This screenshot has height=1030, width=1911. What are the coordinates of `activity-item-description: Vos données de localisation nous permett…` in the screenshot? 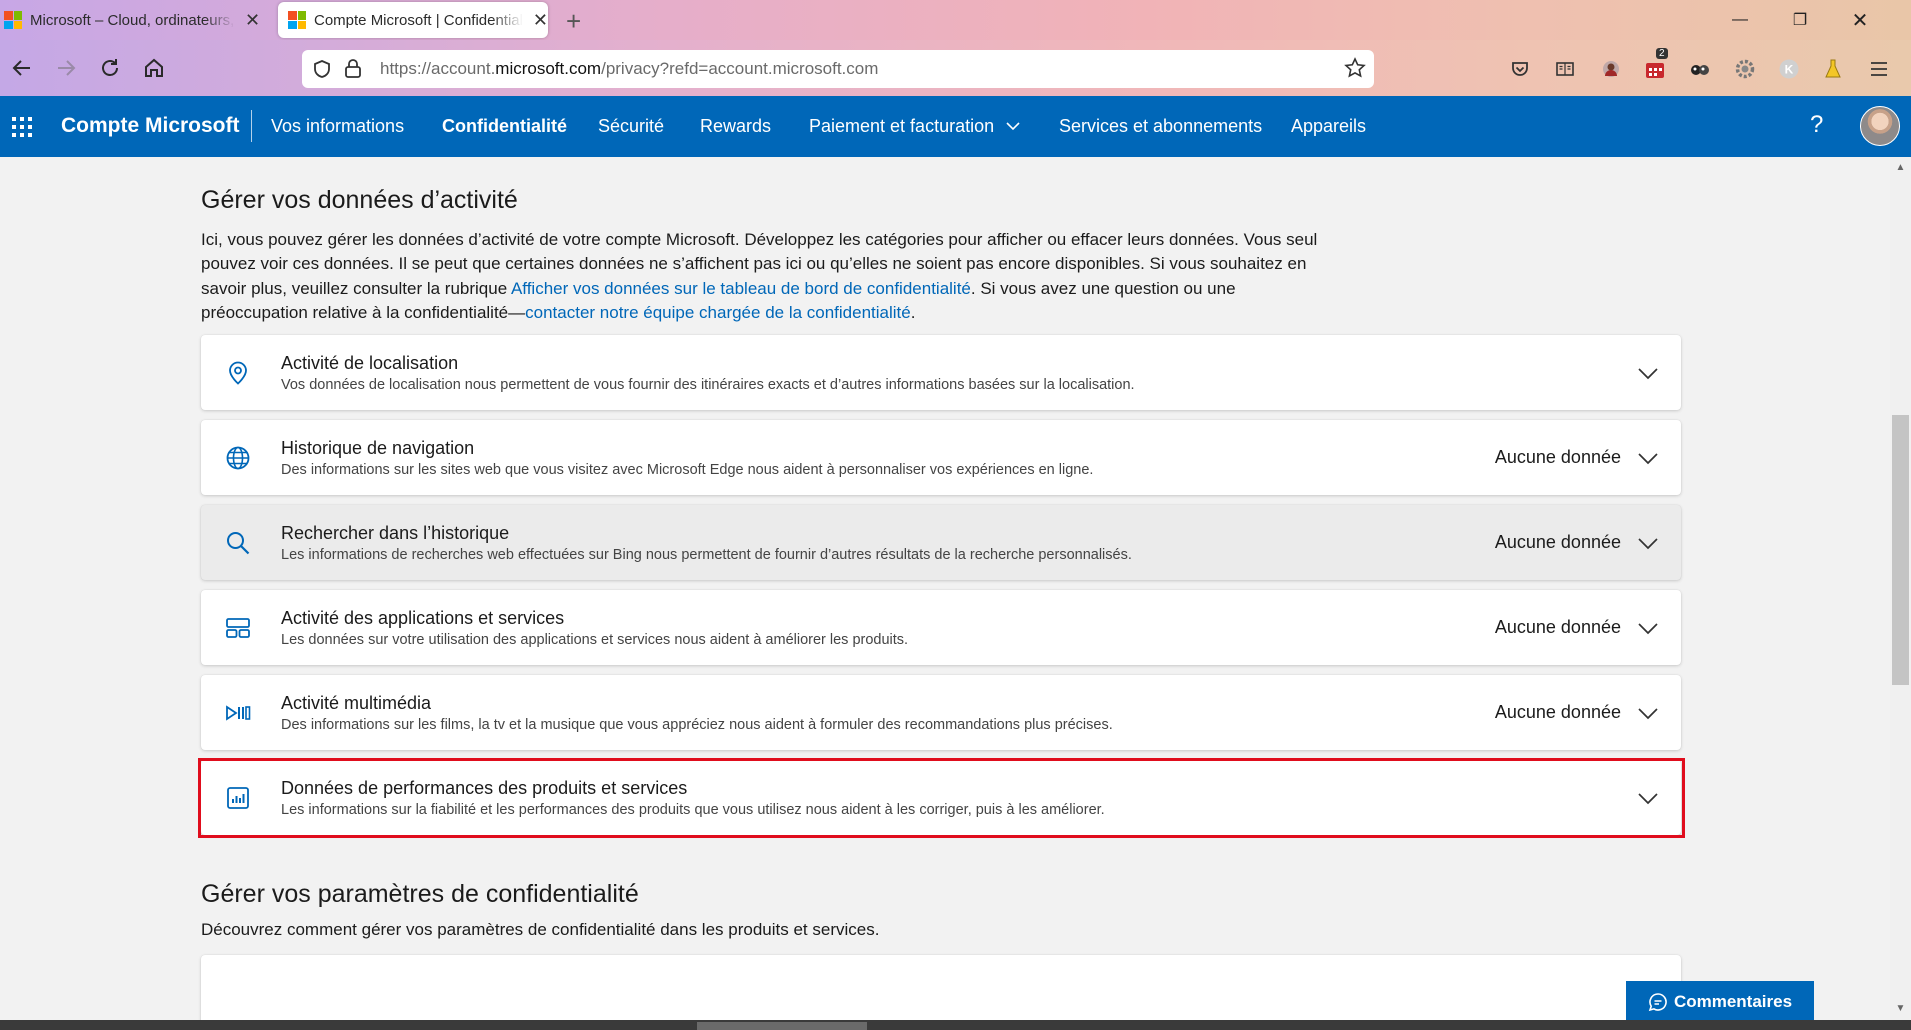 It's located at (708, 385).